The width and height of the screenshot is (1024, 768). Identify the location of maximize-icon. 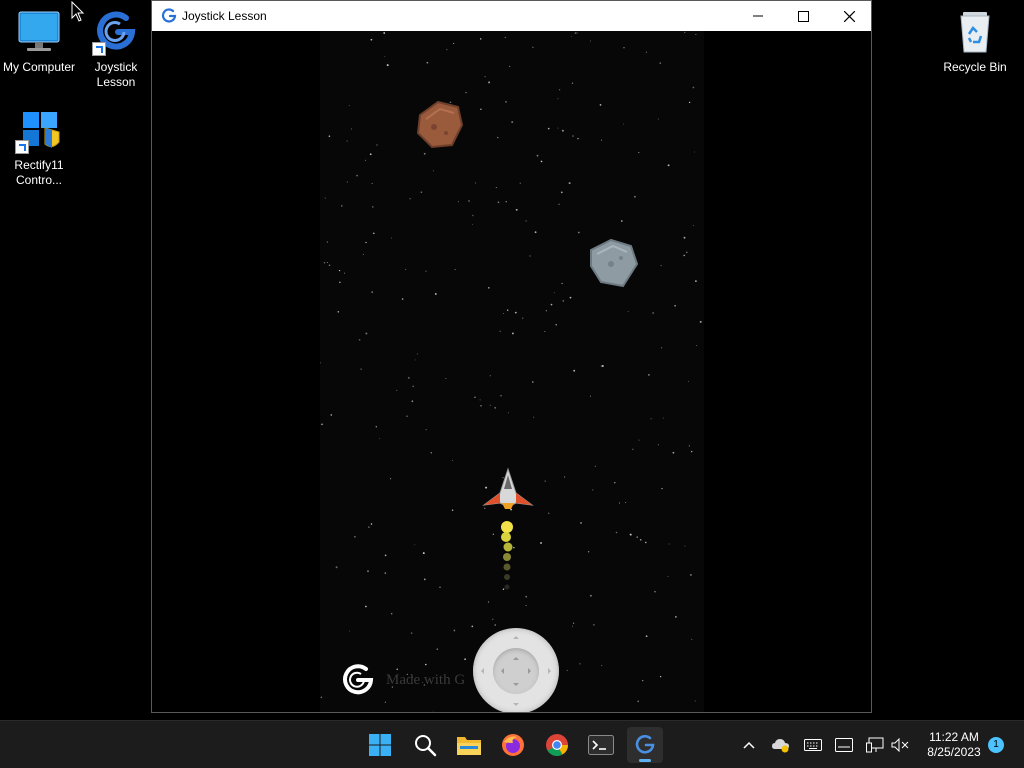
(803, 16).